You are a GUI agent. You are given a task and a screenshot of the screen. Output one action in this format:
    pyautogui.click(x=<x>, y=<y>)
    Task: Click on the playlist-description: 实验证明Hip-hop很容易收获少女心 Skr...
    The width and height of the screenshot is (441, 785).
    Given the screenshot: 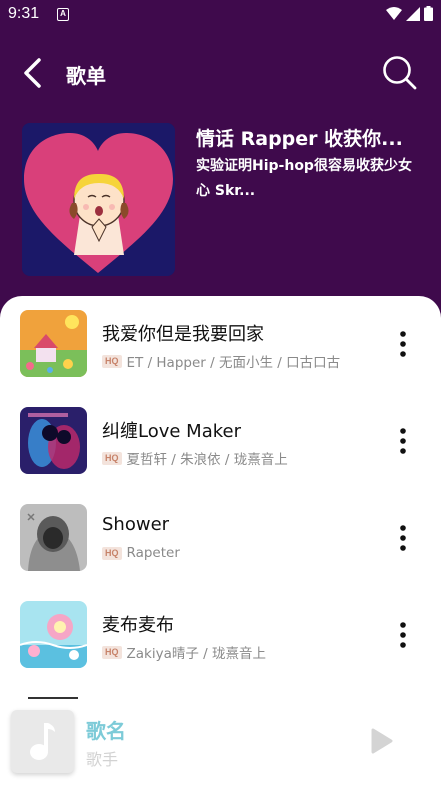 What is the action you would take?
    pyautogui.click(x=304, y=178)
    